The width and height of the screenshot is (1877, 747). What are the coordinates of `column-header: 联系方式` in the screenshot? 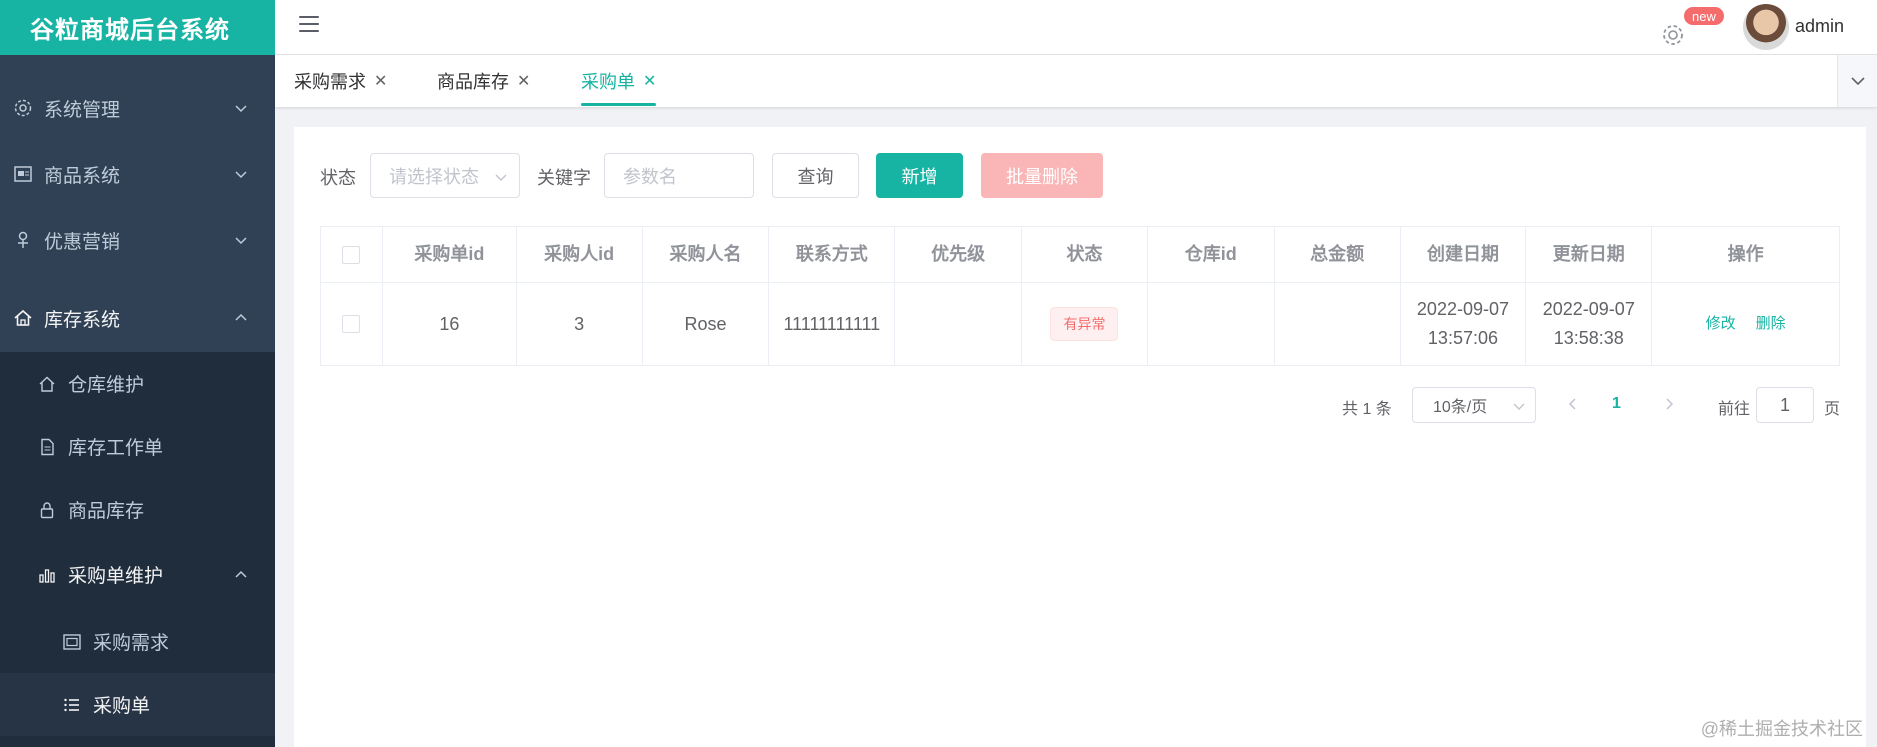 It's located at (832, 254).